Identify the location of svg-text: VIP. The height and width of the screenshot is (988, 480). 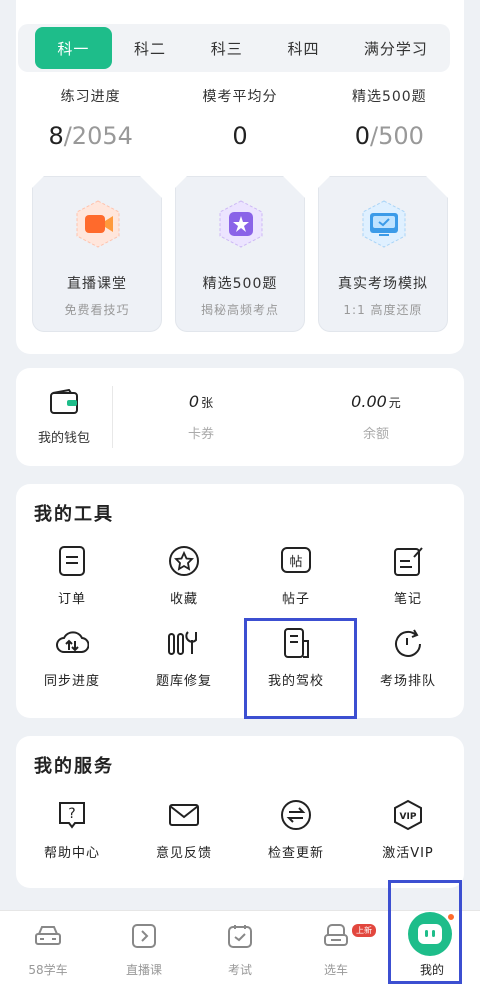
(408, 817).